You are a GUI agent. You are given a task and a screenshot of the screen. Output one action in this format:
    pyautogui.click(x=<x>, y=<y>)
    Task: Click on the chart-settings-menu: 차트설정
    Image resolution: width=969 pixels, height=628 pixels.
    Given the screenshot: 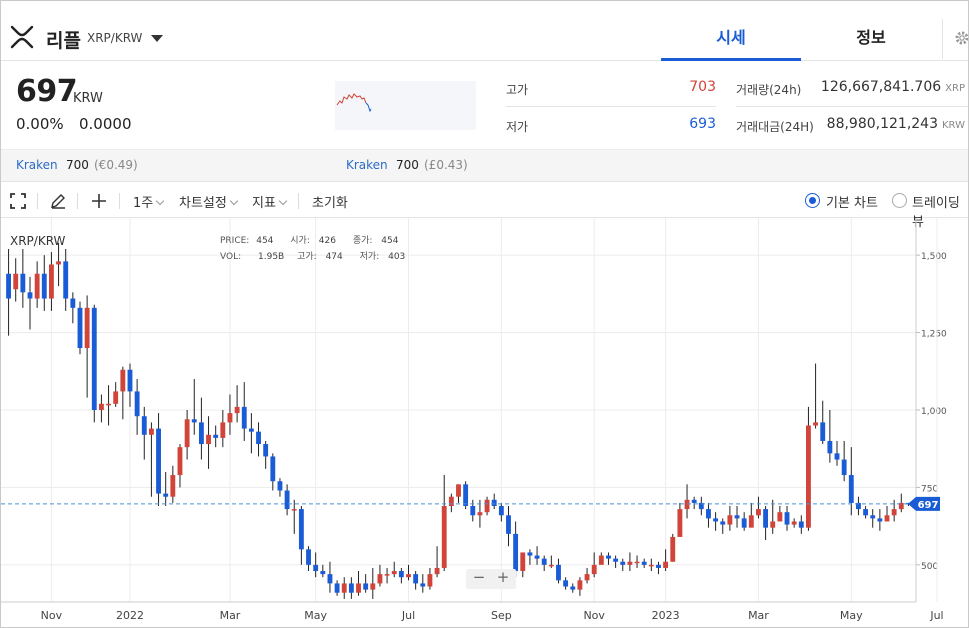 What is the action you would take?
    pyautogui.click(x=209, y=201)
    